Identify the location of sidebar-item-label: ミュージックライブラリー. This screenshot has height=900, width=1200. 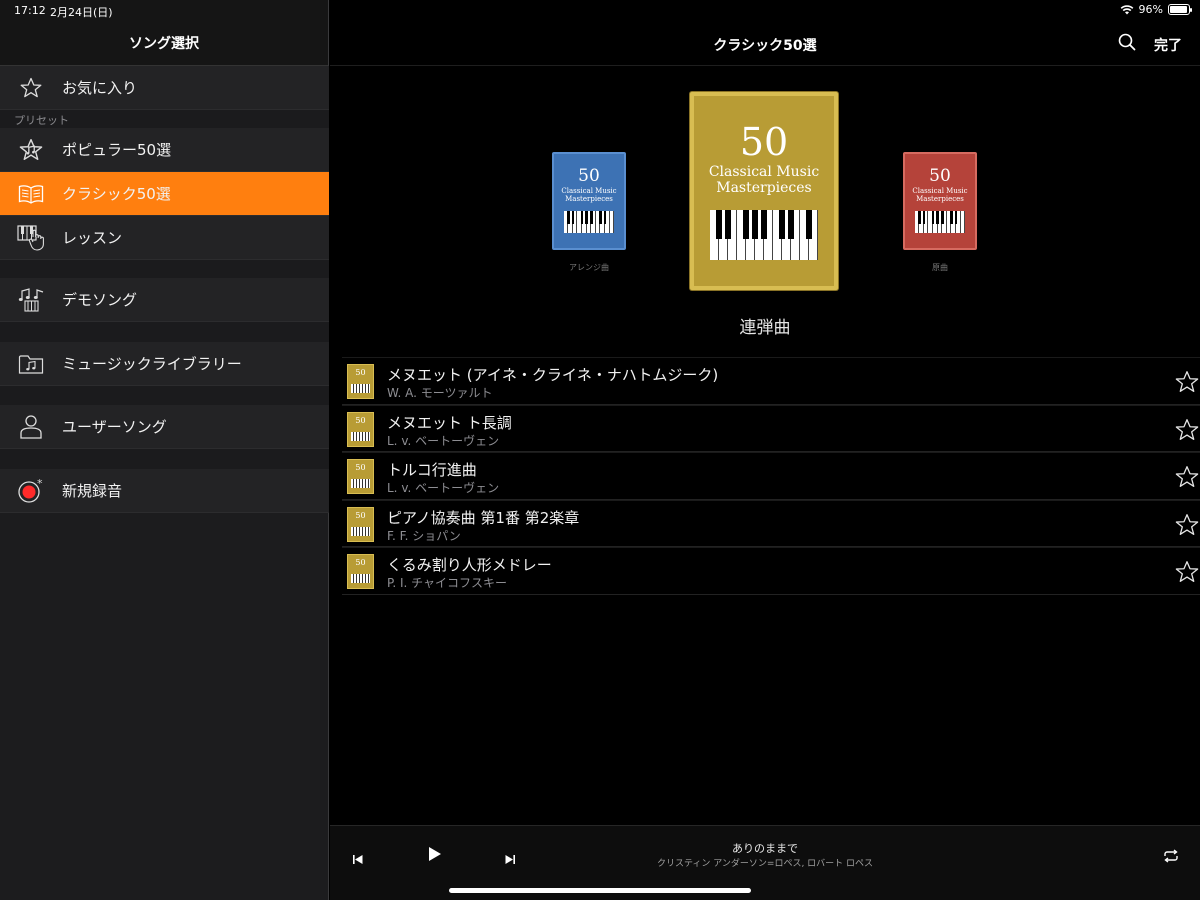
(152, 364).